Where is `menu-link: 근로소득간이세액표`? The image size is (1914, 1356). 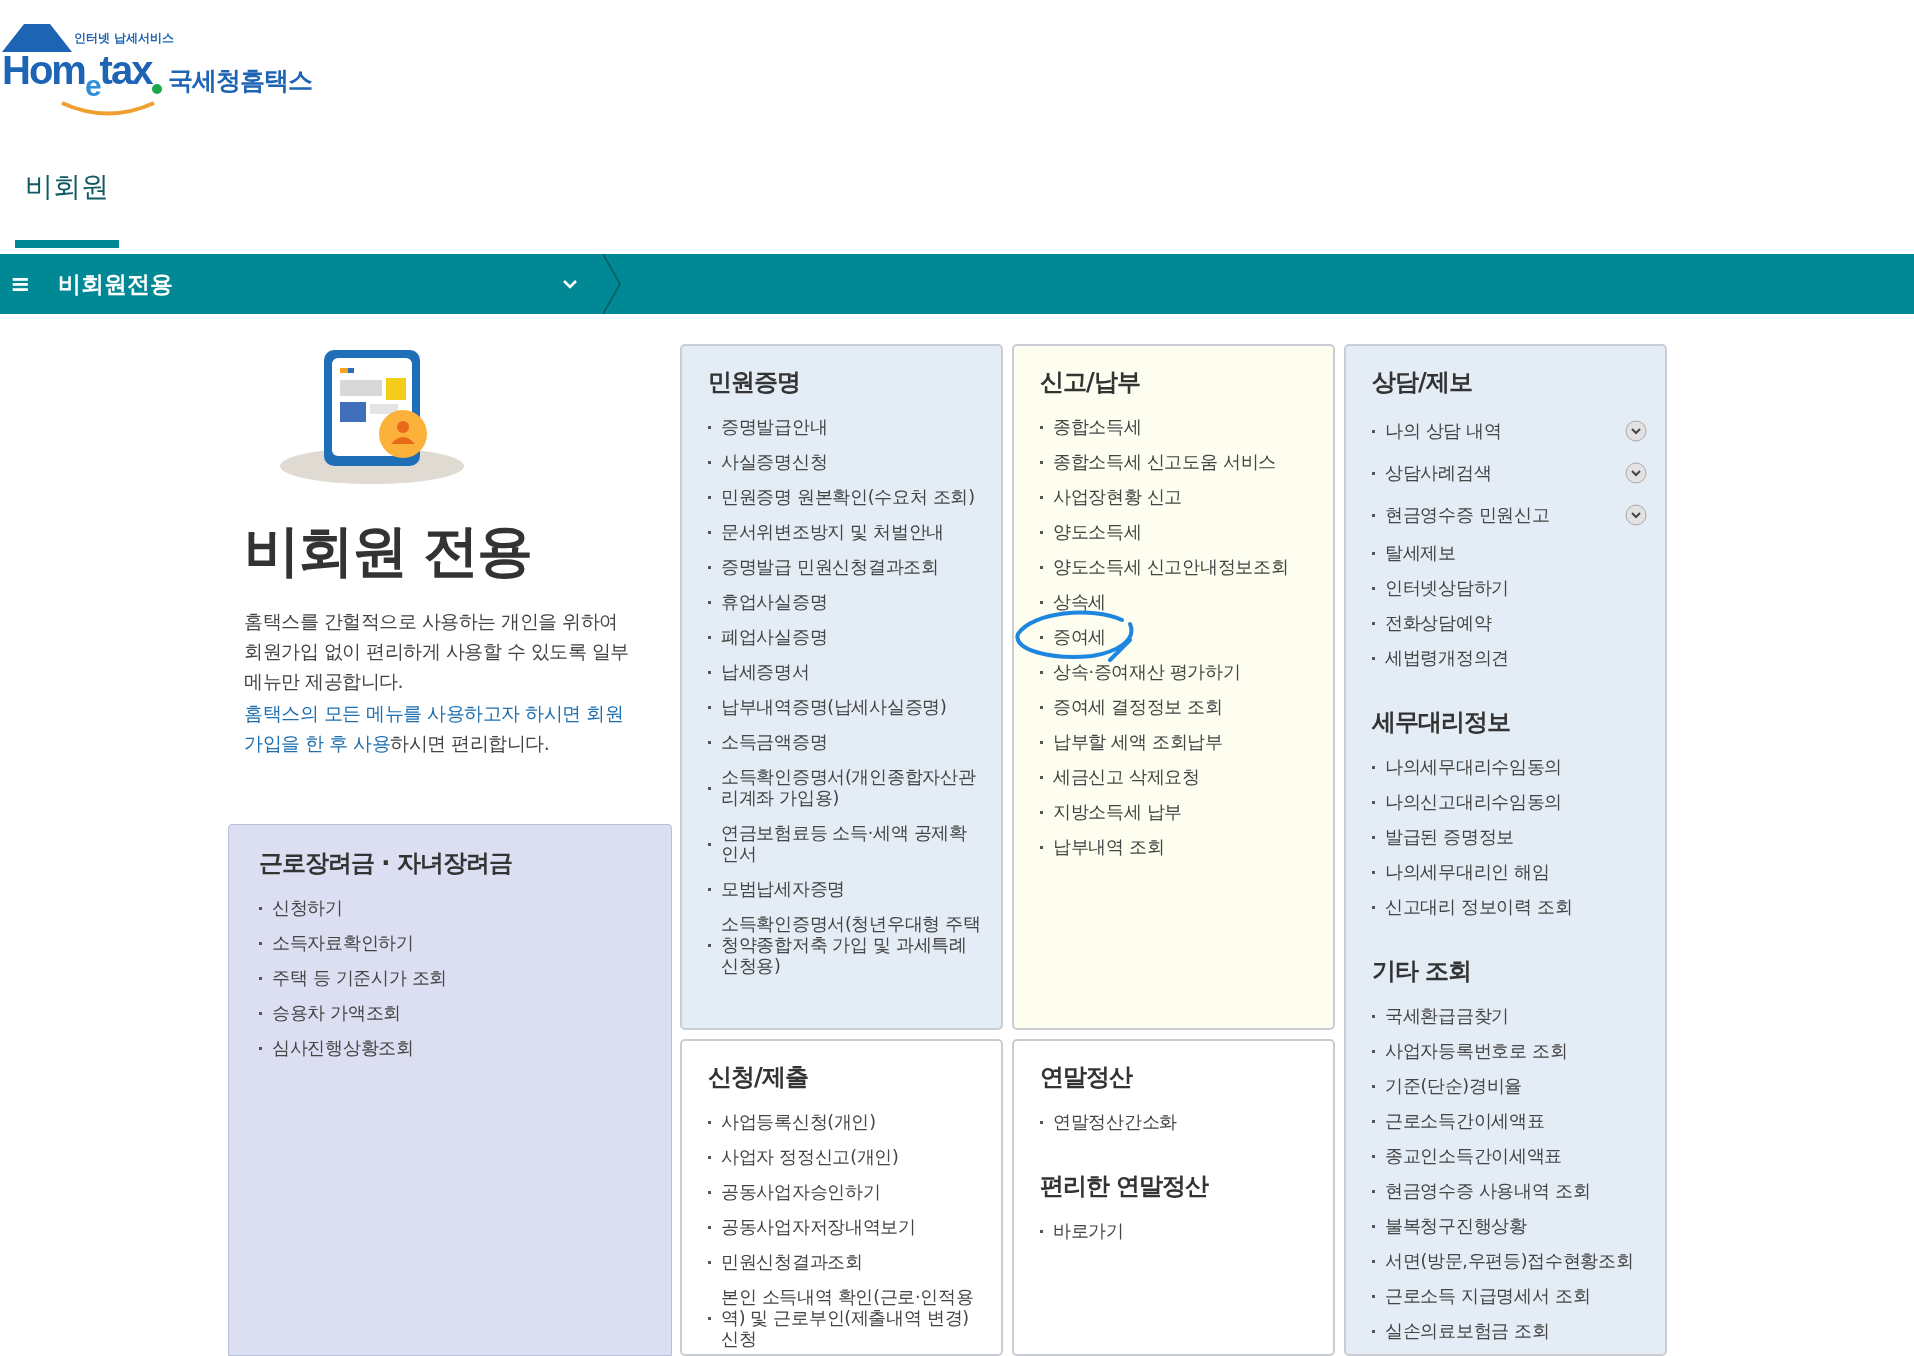
menu-link: 근로소득간이세액표 is located at coordinates (1516, 1121).